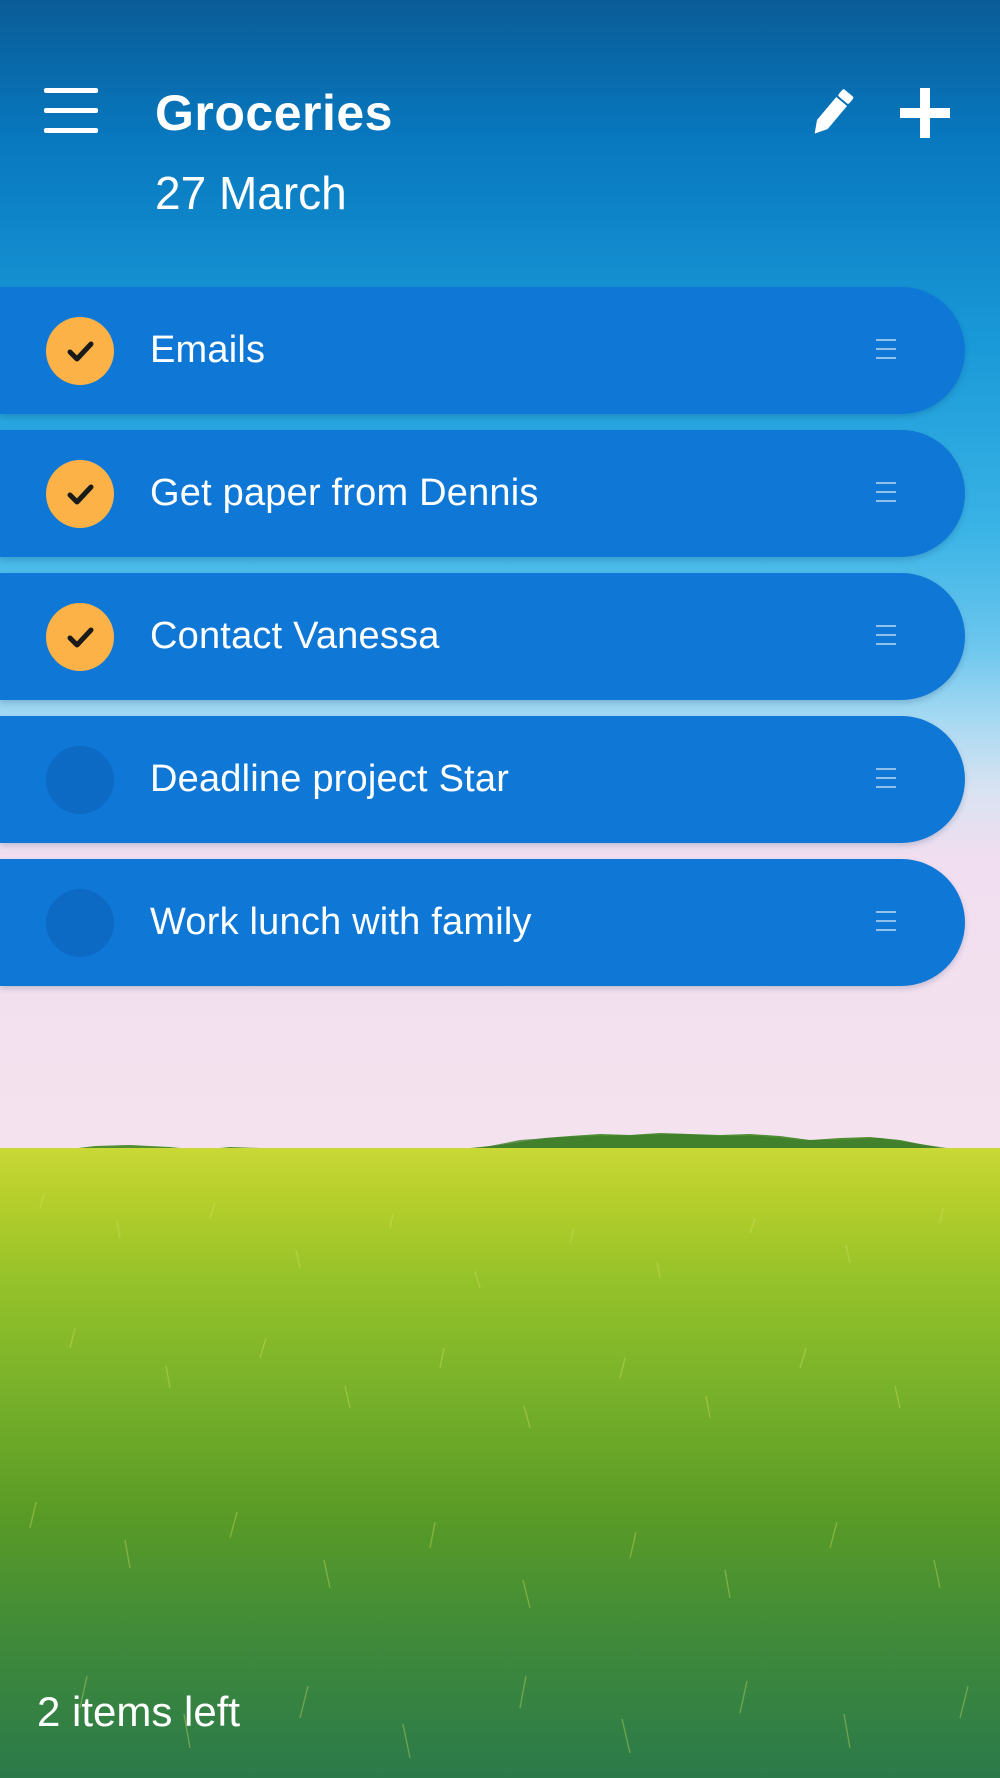 The width and height of the screenshot is (1000, 1778). Describe the element at coordinates (925, 113) in the screenshot. I see `plus-icon` at that location.